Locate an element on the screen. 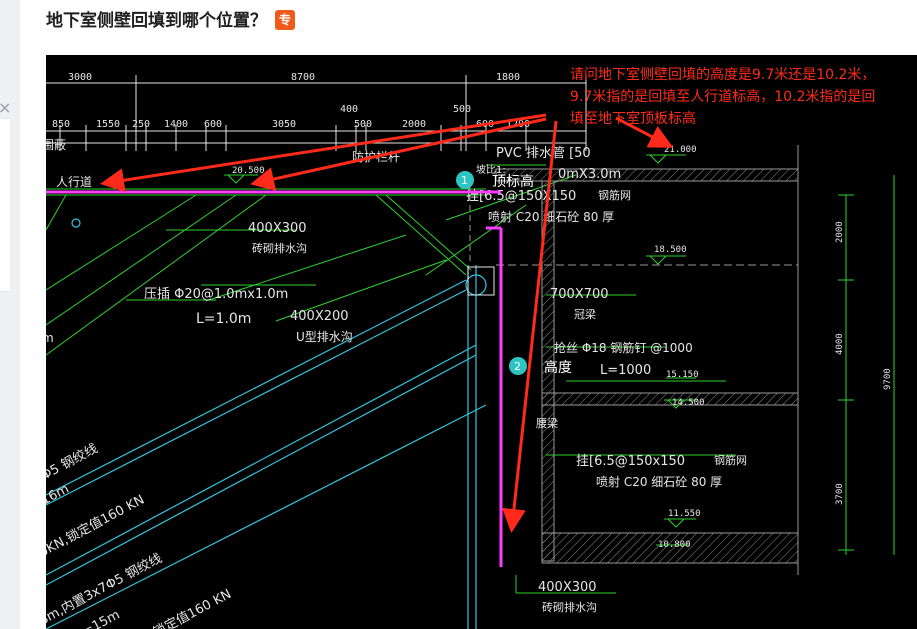  dim-2-0: 850 is located at coordinates (61, 124).